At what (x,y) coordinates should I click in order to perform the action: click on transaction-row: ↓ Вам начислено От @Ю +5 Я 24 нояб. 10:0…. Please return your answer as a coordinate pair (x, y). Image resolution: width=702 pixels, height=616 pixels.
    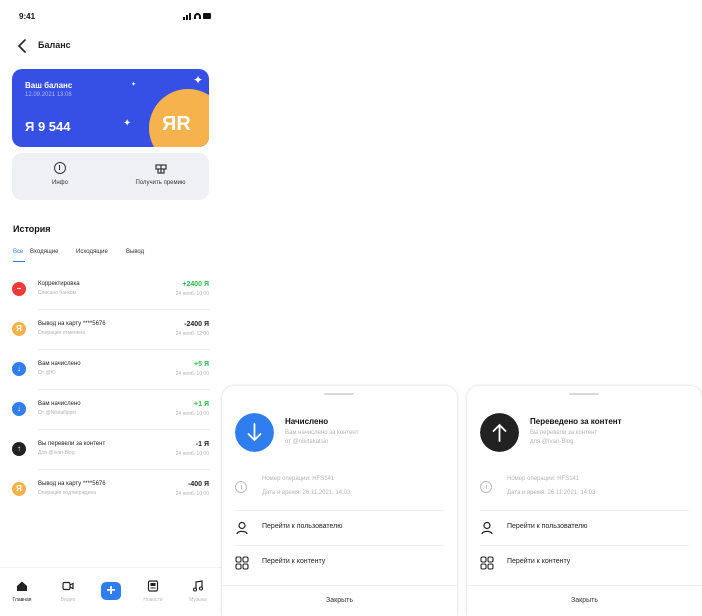
    Looking at the image, I should click on (111, 370).